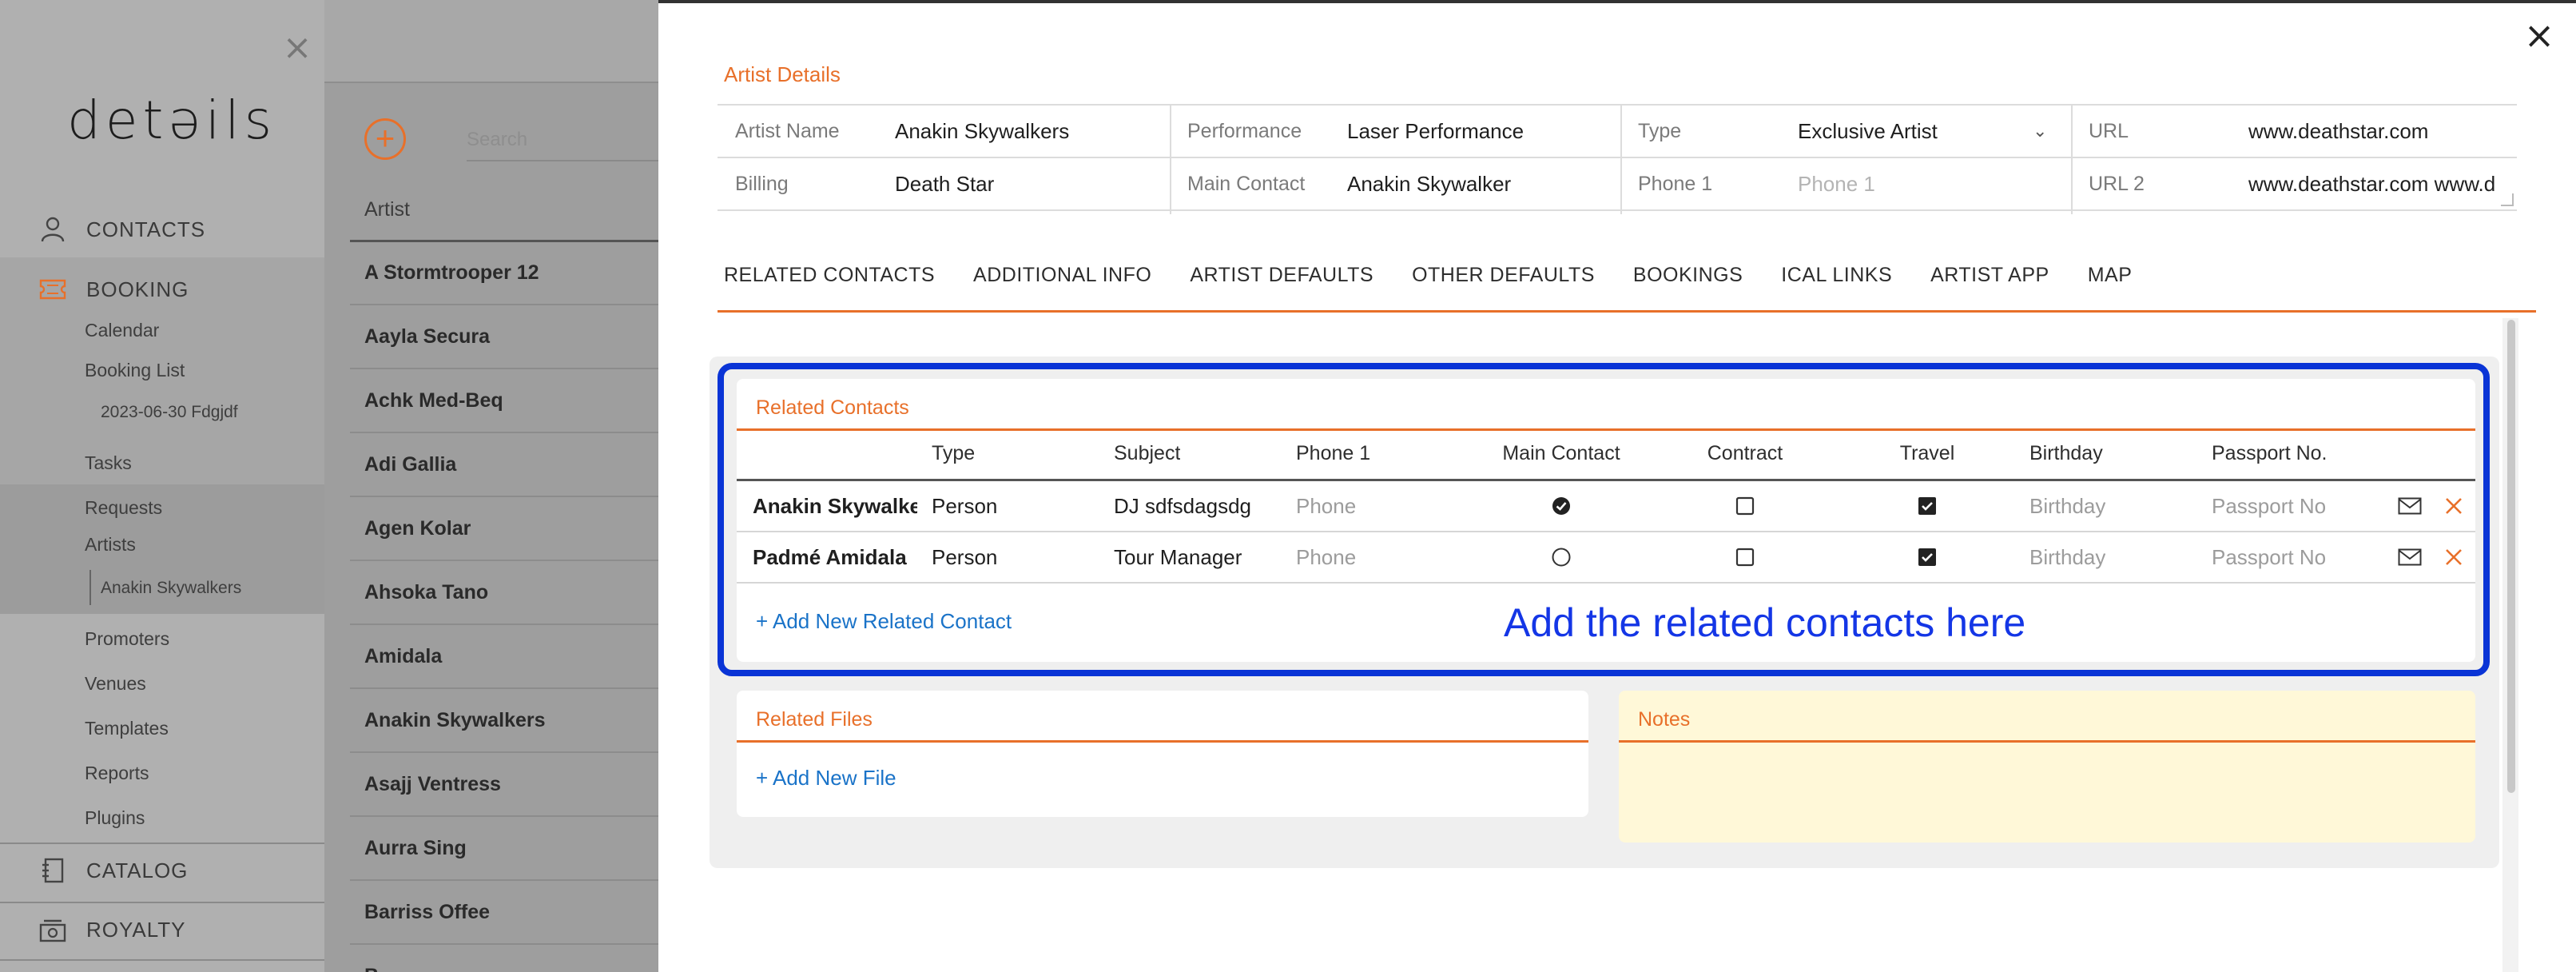  What do you see at coordinates (2507, 199) in the screenshot?
I see `resize-handle` at bounding box center [2507, 199].